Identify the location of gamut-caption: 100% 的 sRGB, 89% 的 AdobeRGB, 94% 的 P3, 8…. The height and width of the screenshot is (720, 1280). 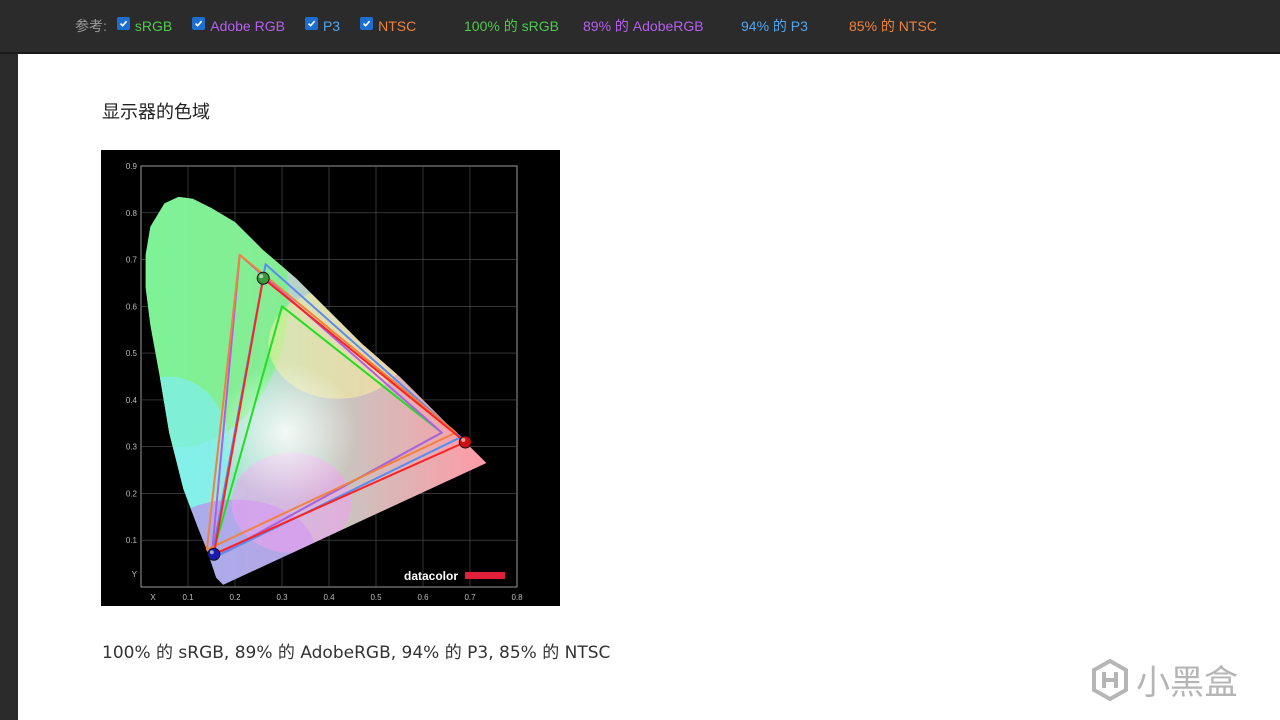
(356, 653).